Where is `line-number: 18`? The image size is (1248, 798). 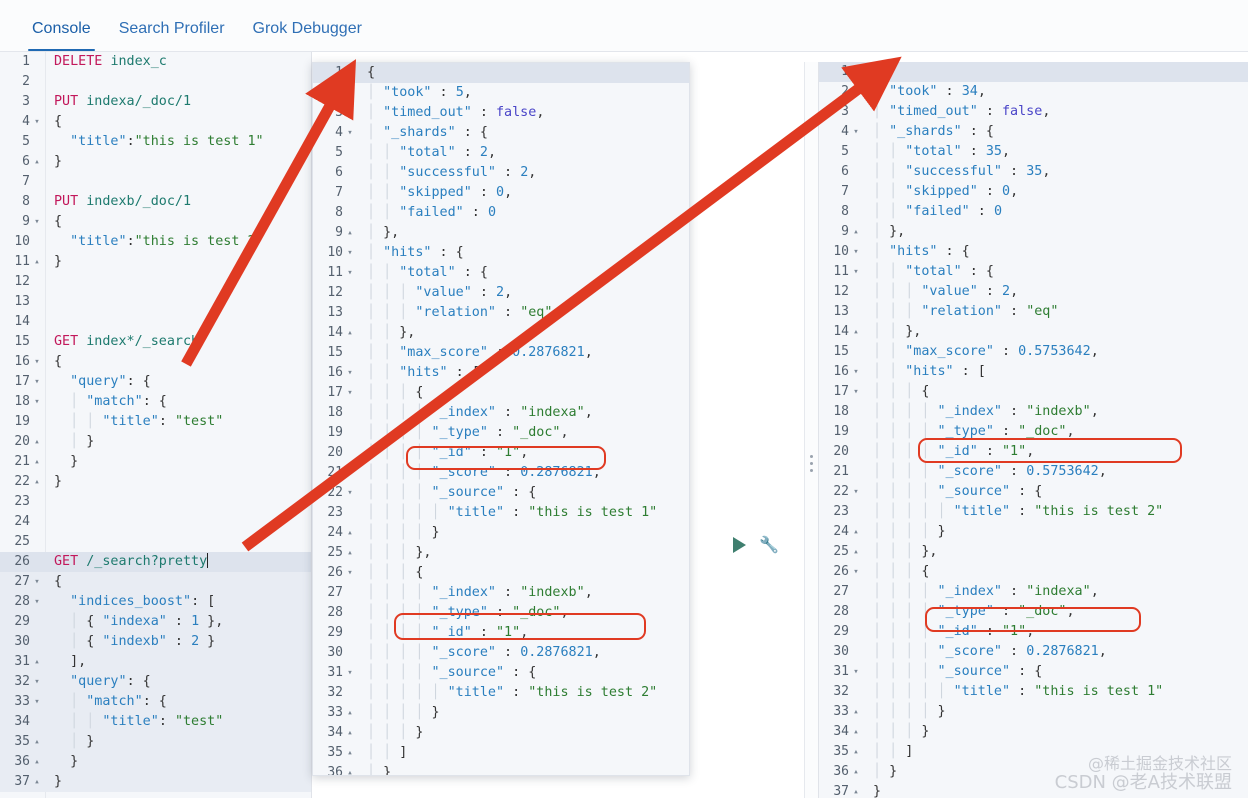
line-number: 18 is located at coordinates (335, 412).